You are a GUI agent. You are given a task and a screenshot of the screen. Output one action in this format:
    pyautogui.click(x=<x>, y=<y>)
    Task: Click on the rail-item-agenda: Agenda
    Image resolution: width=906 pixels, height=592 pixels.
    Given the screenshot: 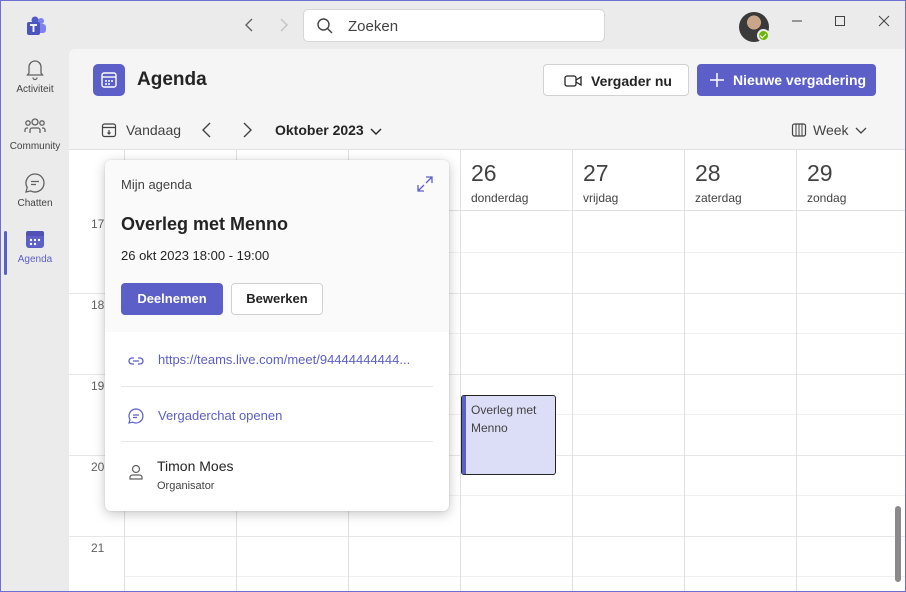 What is the action you would take?
    pyautogui.click(x=35, y=255)
    